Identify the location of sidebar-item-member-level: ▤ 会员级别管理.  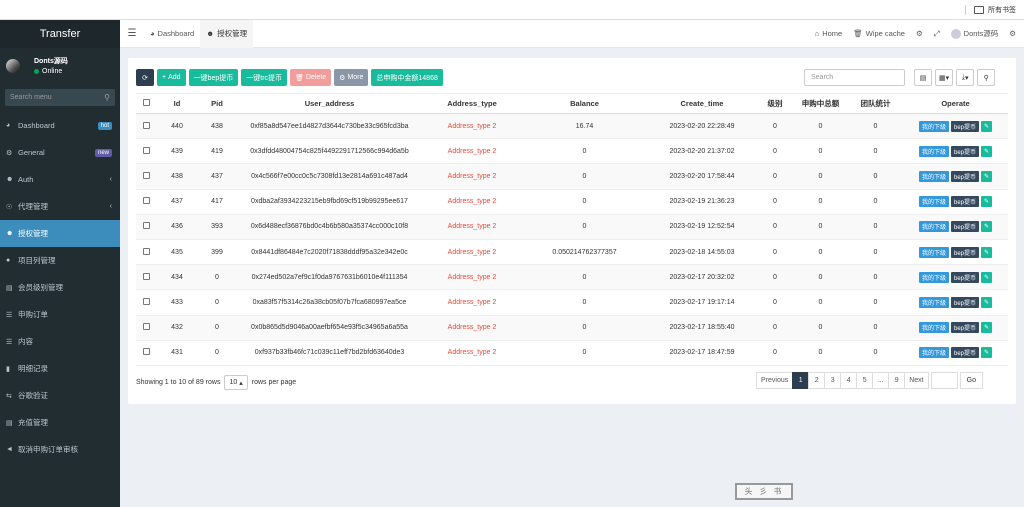
(60, 287).